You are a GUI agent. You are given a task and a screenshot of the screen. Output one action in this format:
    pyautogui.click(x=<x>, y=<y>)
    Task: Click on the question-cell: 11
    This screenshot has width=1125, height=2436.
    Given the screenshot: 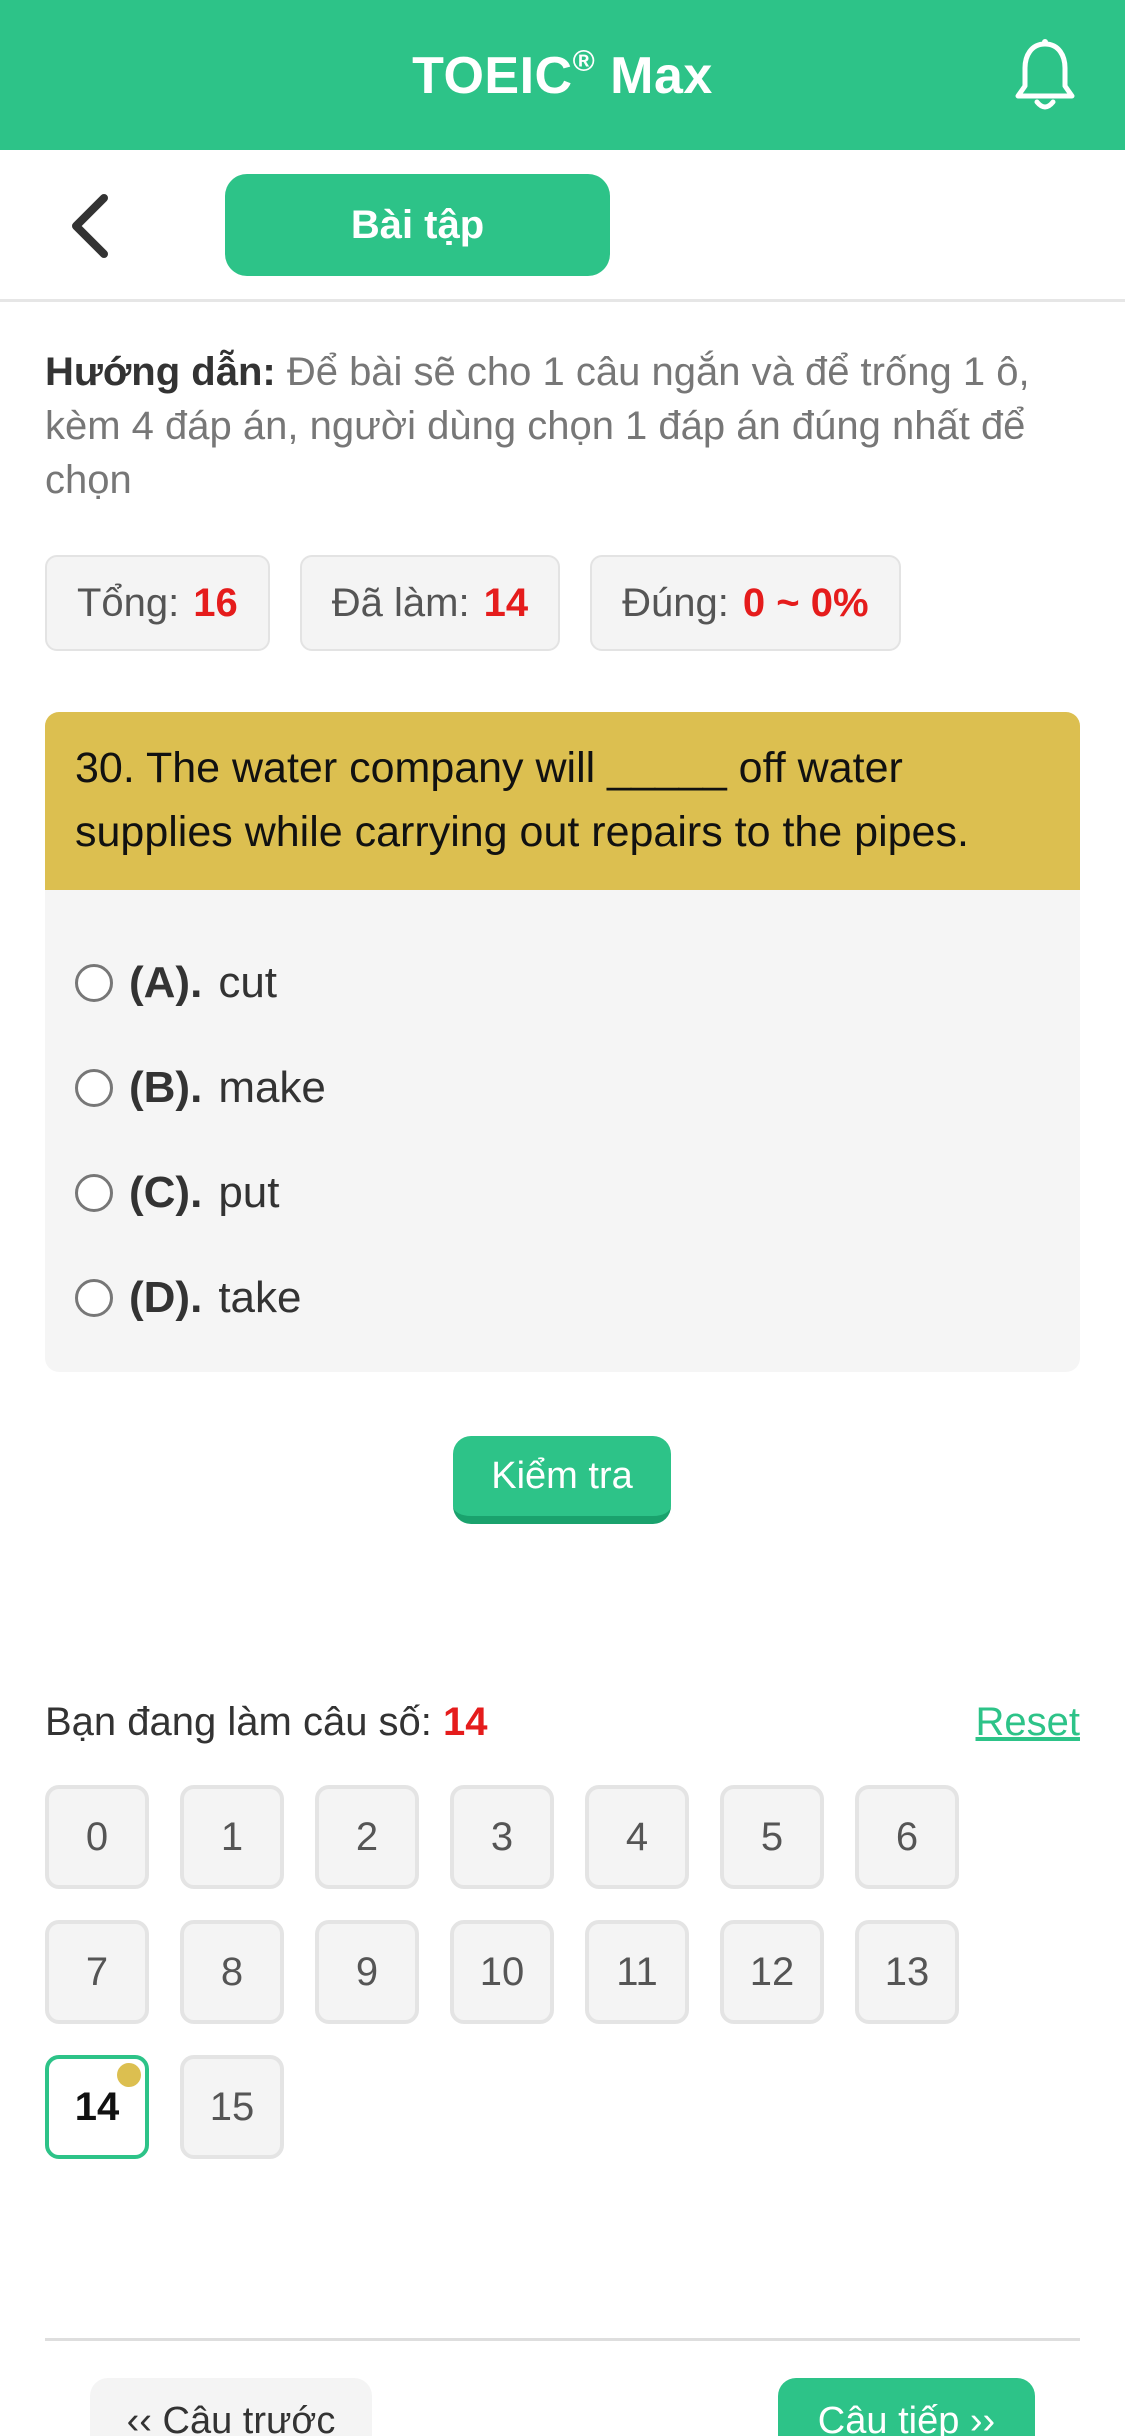 What is the action you would take?
    pyautogui.click(x=637, y=1972)
    